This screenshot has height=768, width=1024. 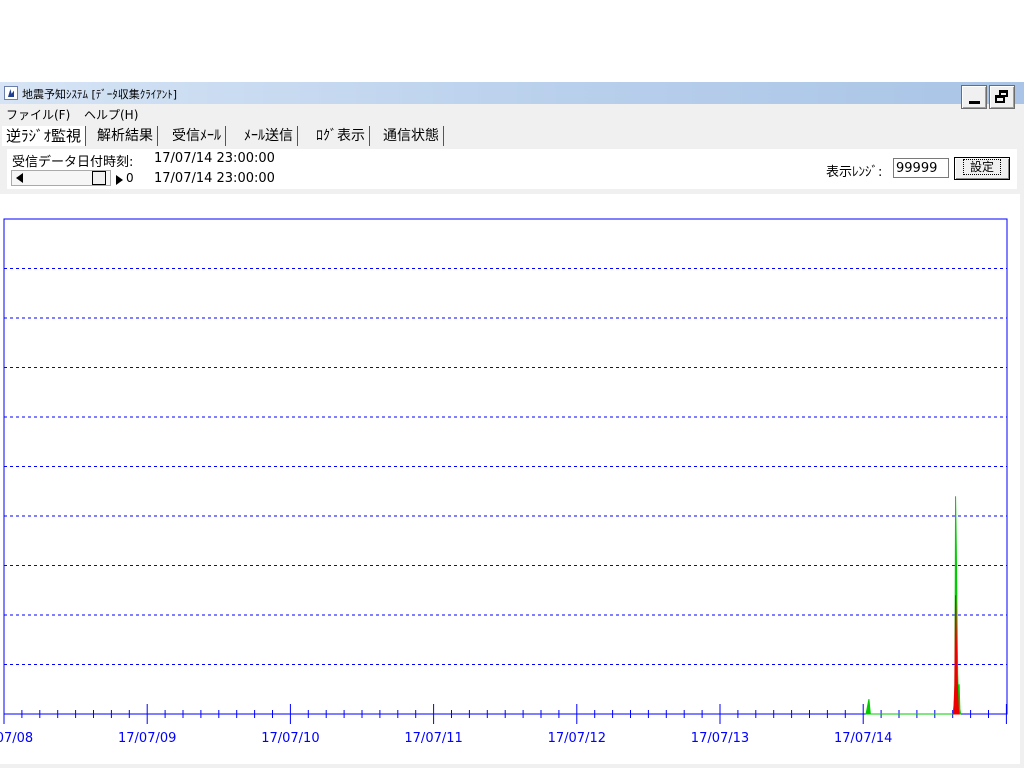 I want to click on time-slider, so click(x=61, y=178).